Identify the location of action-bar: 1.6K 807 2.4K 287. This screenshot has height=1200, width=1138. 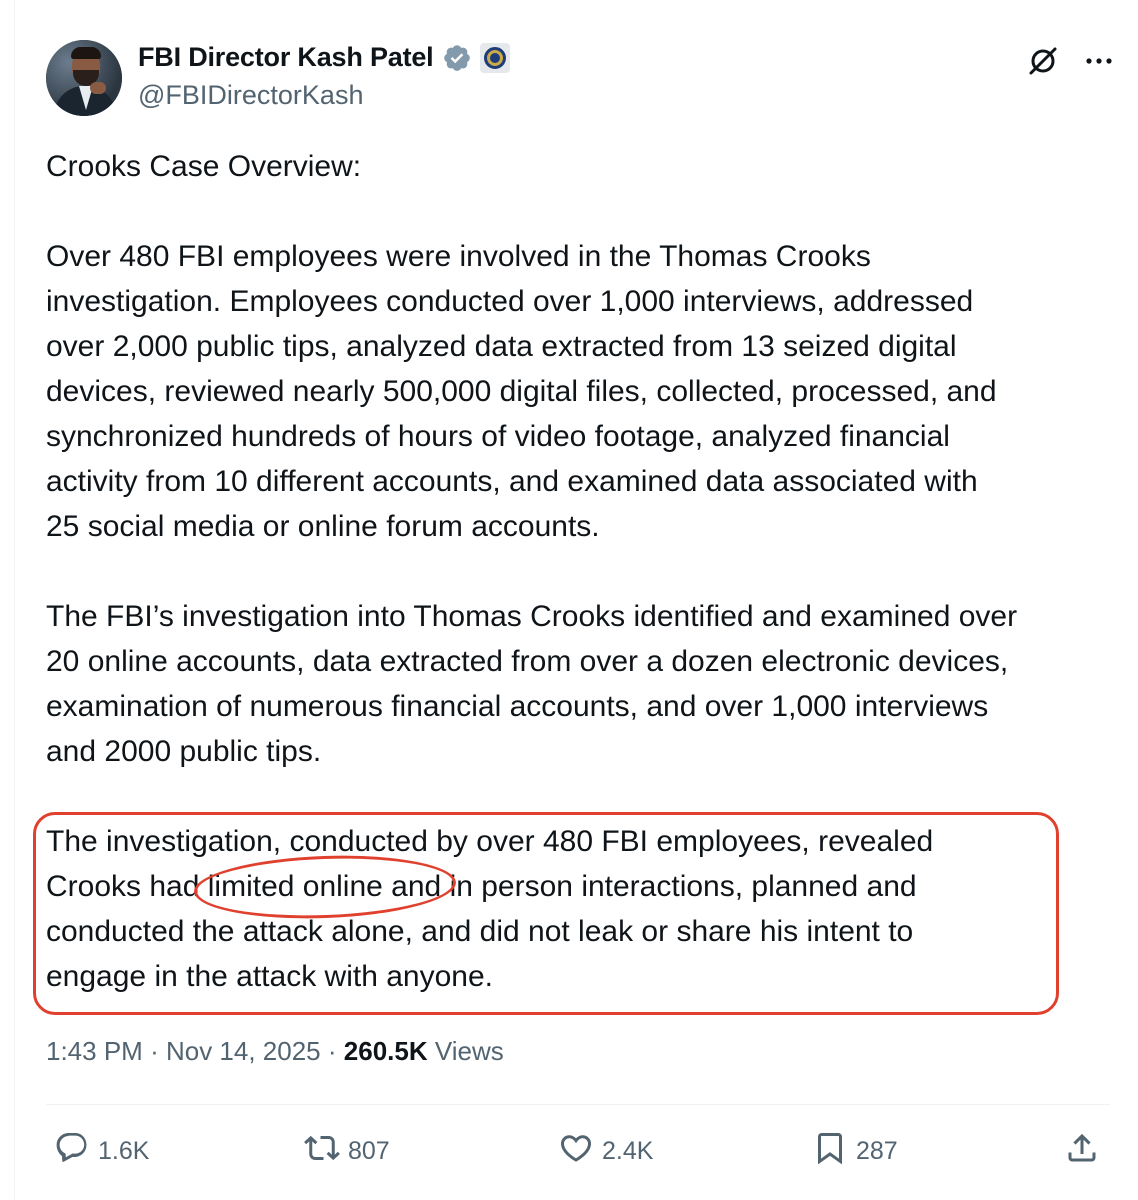
(578, 1151).